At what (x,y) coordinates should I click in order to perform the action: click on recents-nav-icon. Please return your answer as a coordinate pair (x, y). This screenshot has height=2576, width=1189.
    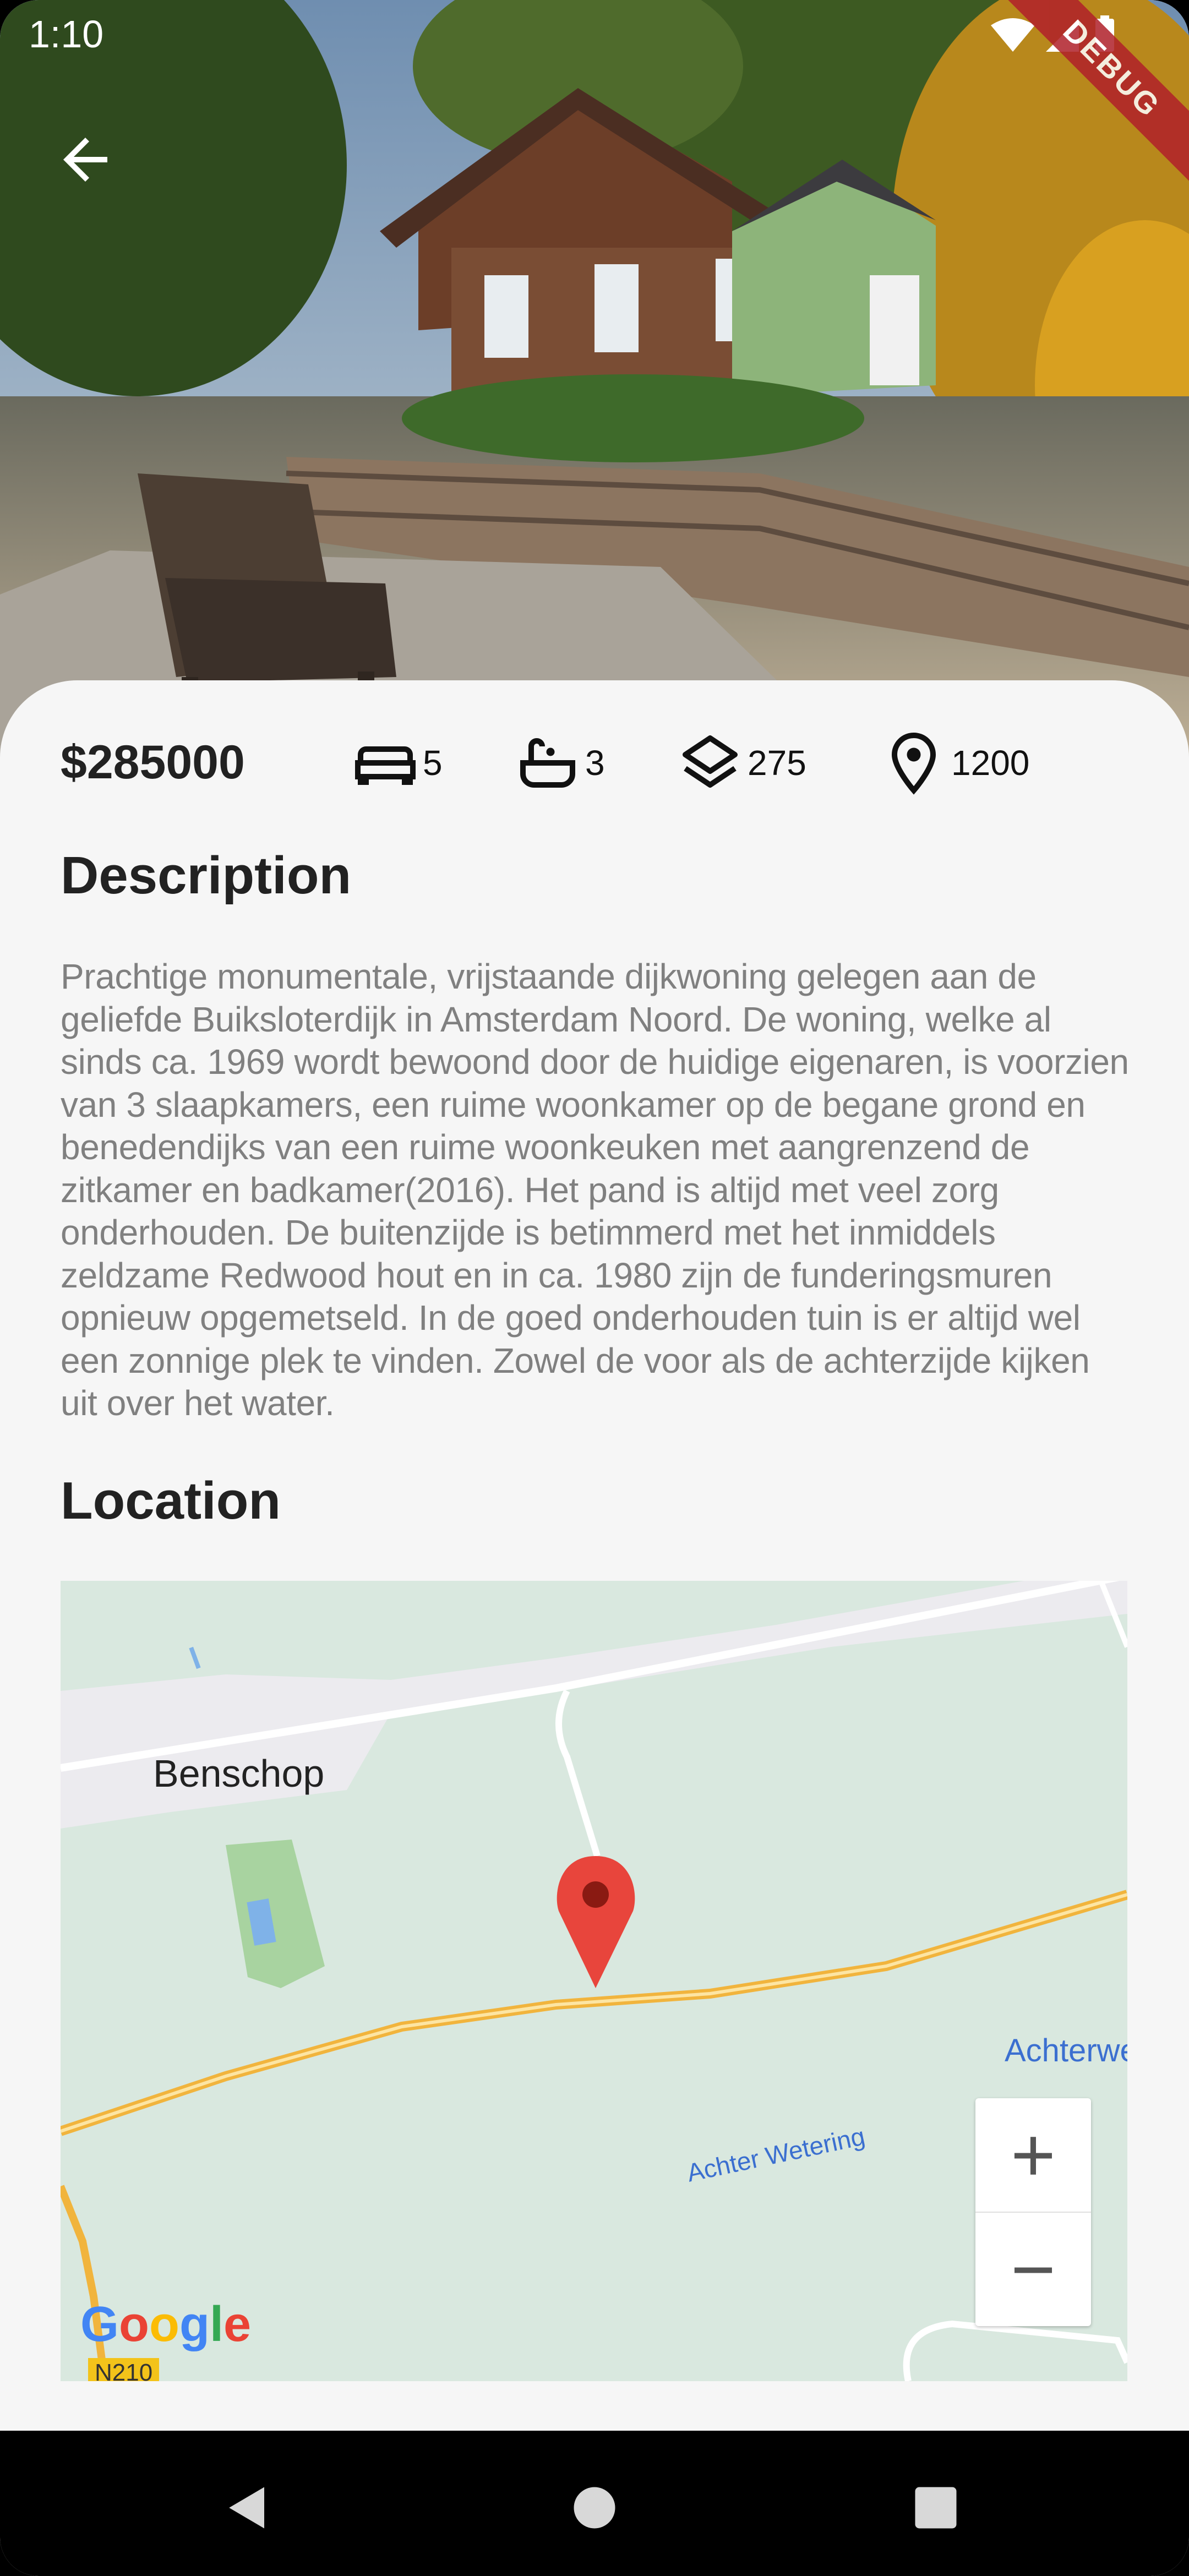
    Looking at the image, I should click on (936, 2508).